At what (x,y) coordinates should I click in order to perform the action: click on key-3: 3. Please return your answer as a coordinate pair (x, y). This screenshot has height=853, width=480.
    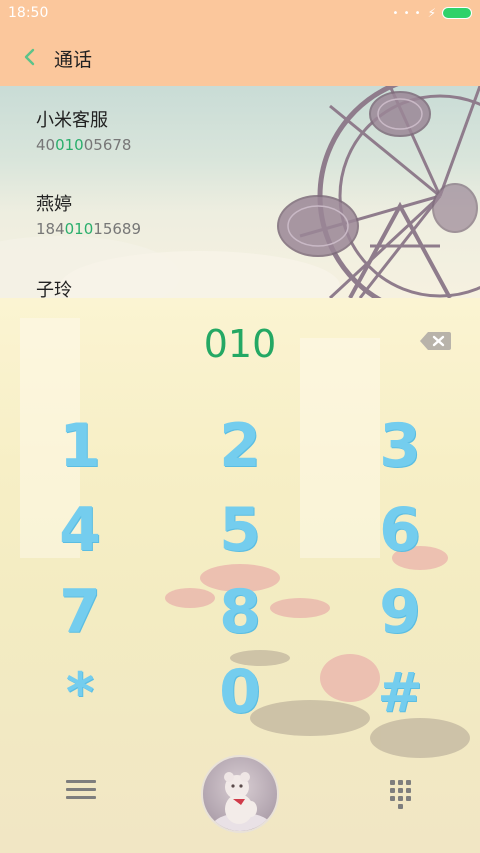
    Looking at the image, I should click on (400, 446).